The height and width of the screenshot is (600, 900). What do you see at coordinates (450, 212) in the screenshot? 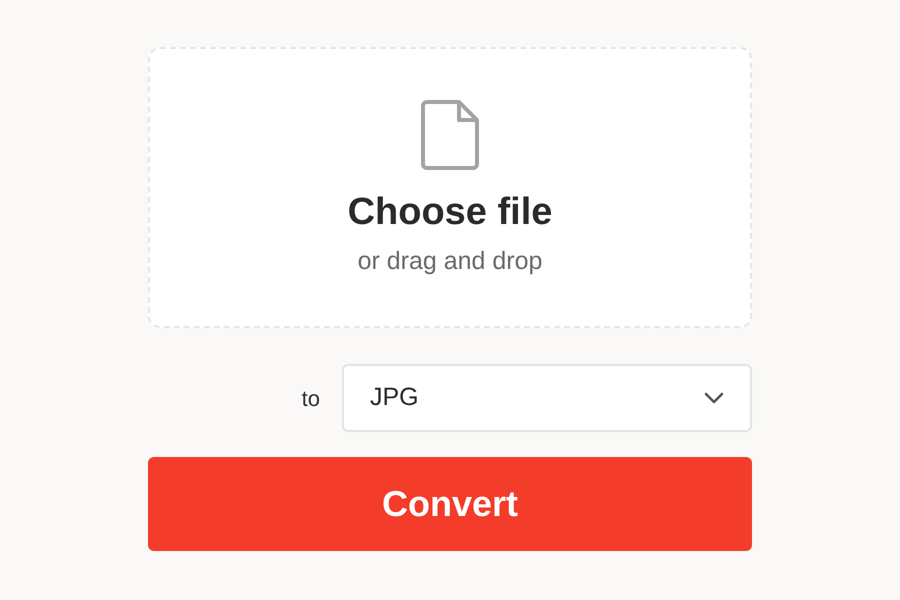
I see `choose-file-title: Choose file` at bounding box center [450, 212].